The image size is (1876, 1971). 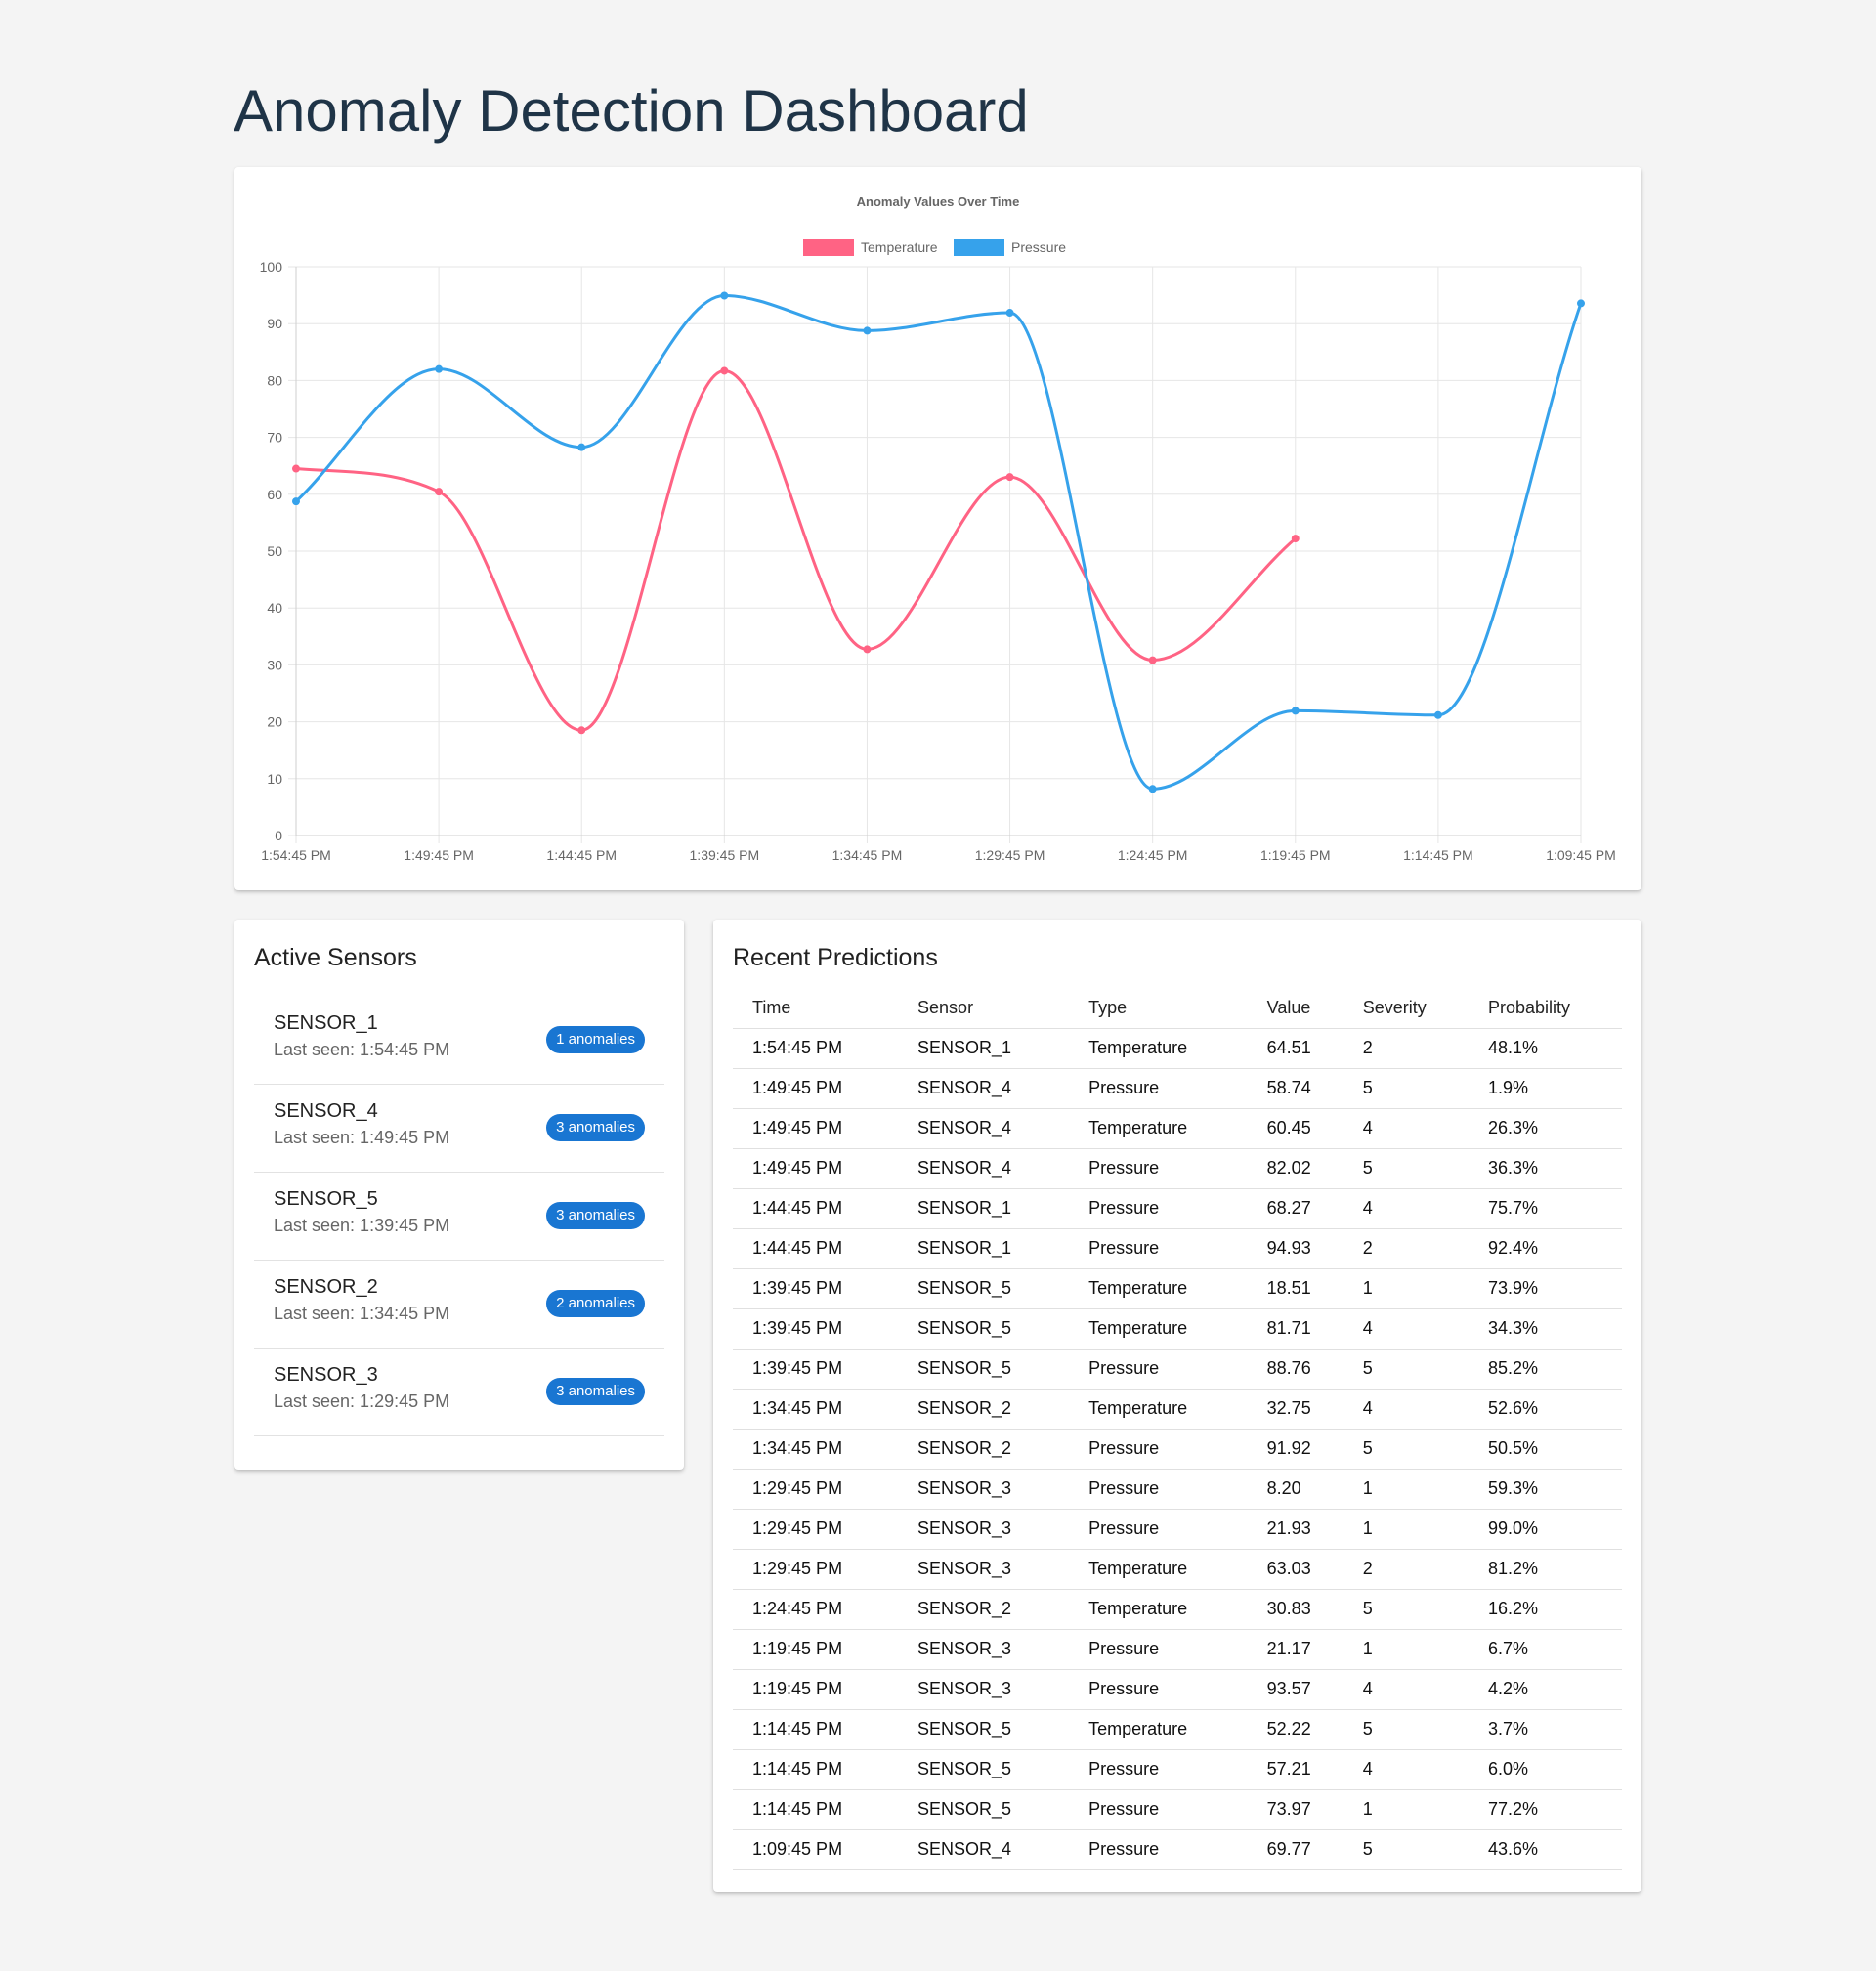 I want to click on y-tick-label: 60, so click(x=274, y=494).